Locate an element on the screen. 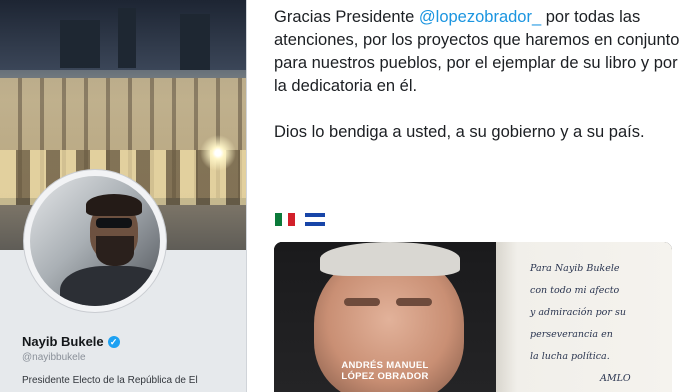  book-cover: ANDRÉS MANUEL LÓPEZ OBRADOR is located at coordinates (385, 317).